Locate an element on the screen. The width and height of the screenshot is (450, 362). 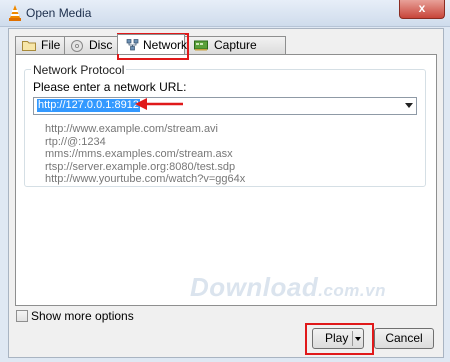
example-url: http://www.yourtube.com/watch?v=gg64x is located at coordinates (145, 179).